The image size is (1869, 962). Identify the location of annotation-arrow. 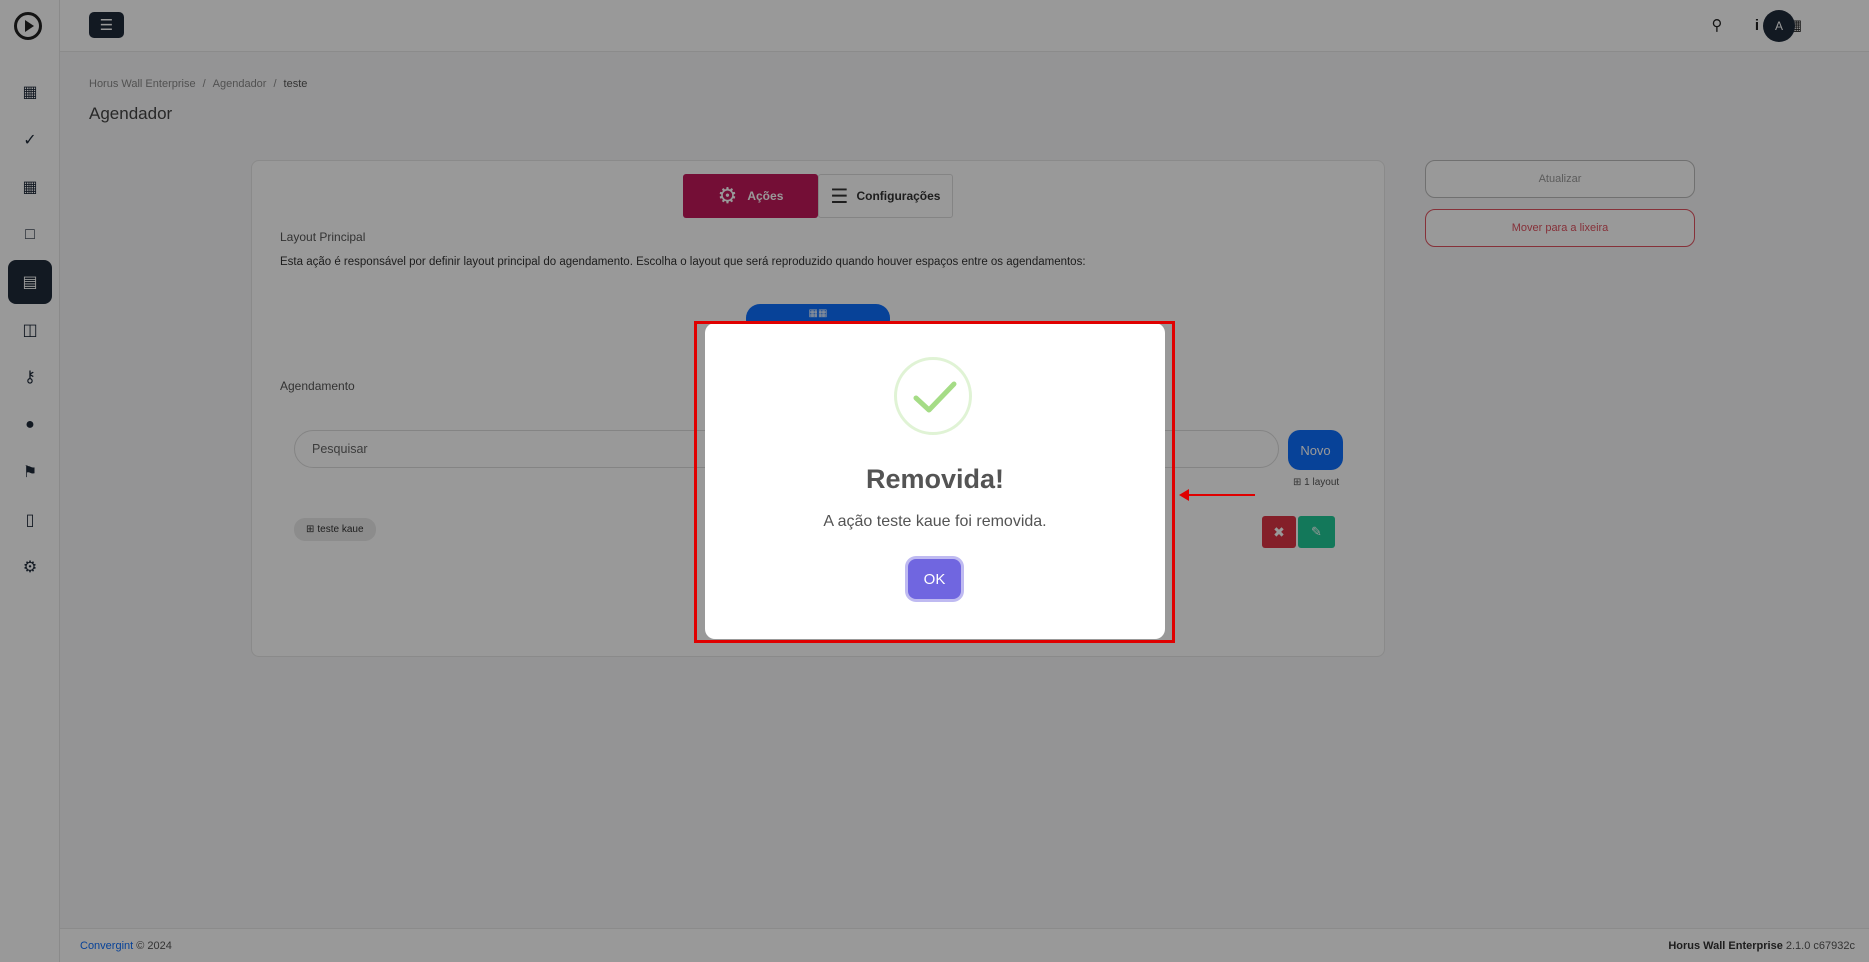
(1217, 495).